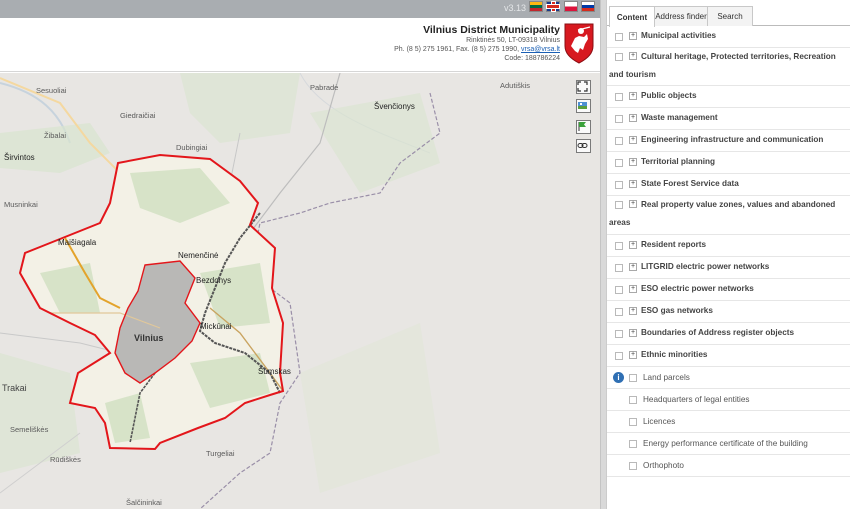  Describe the element at coordinates (728, 246) in the screenshot. I see `layer-row: + Resident reports` at that location.